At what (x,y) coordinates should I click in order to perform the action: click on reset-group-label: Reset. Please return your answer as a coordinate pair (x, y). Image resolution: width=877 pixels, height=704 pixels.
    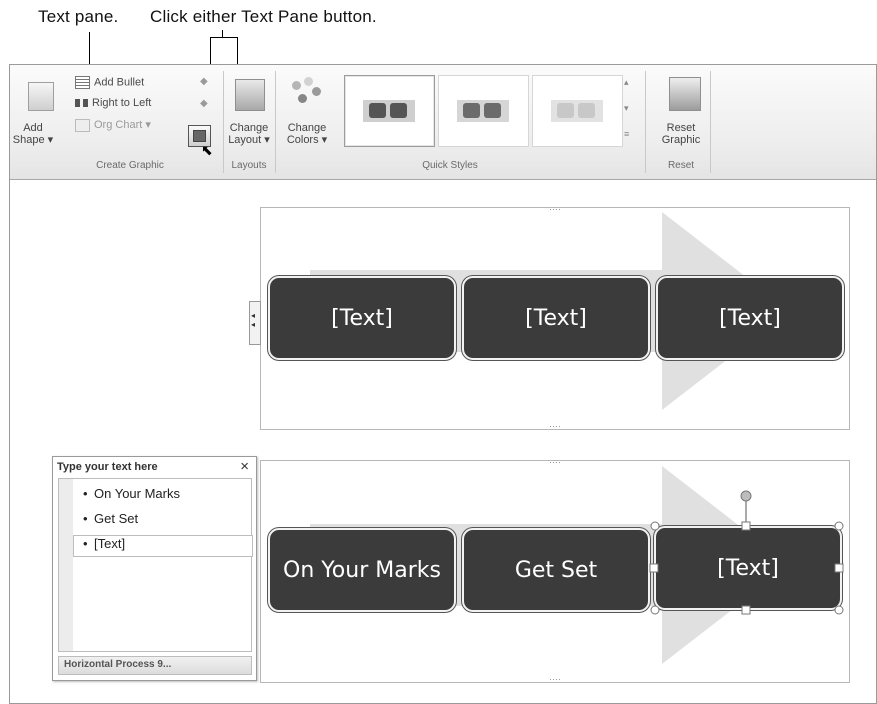
    Looking at the image, I should click on (681, 165).